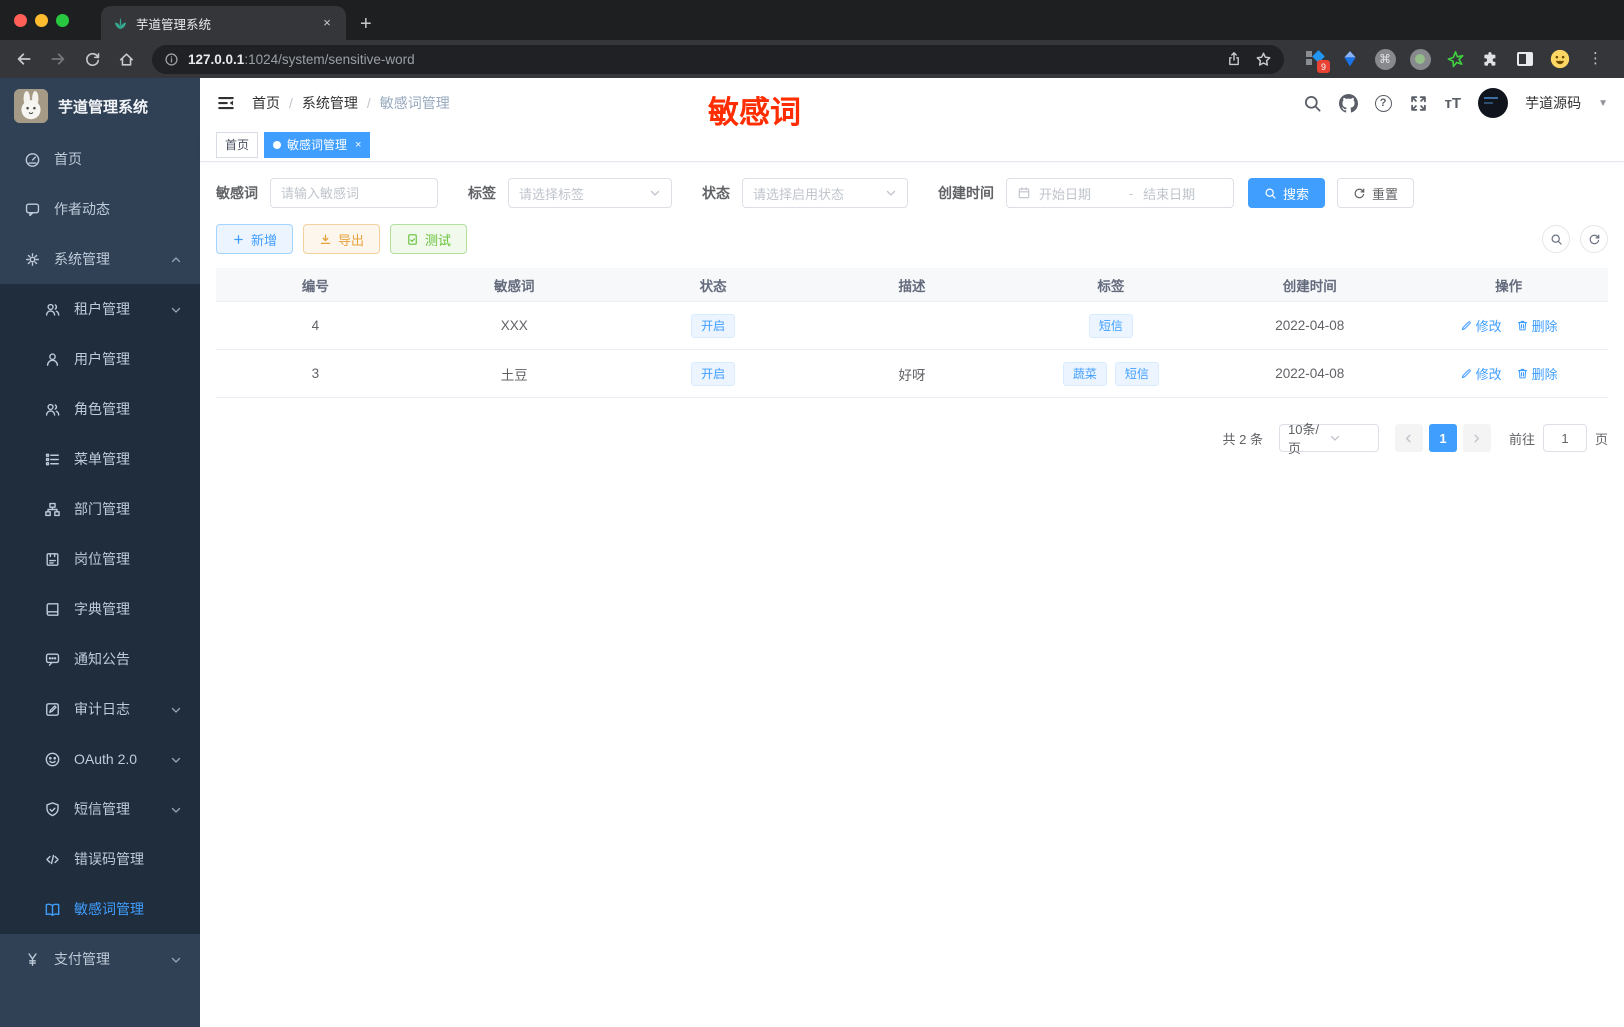 The height and width of the screenshot is (1027, 1624). What do you see at coordinates (92, 59) in the screenshot?
I see `reload-icon` at bounding box center [92, 59].